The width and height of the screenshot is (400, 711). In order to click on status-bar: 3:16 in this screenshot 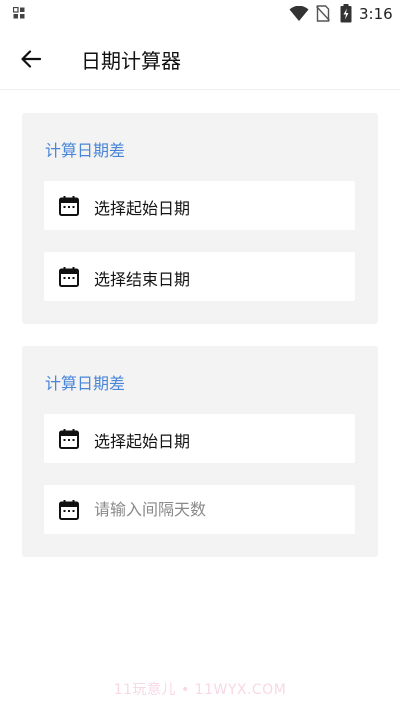, I will do `click(200, 14)`.